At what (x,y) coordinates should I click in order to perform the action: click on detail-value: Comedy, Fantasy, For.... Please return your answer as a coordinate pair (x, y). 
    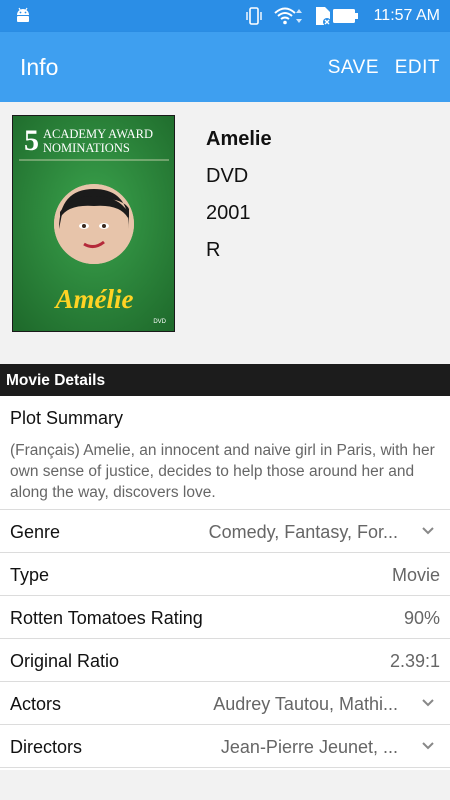
    Looking at the image, I should click on (303, 532).